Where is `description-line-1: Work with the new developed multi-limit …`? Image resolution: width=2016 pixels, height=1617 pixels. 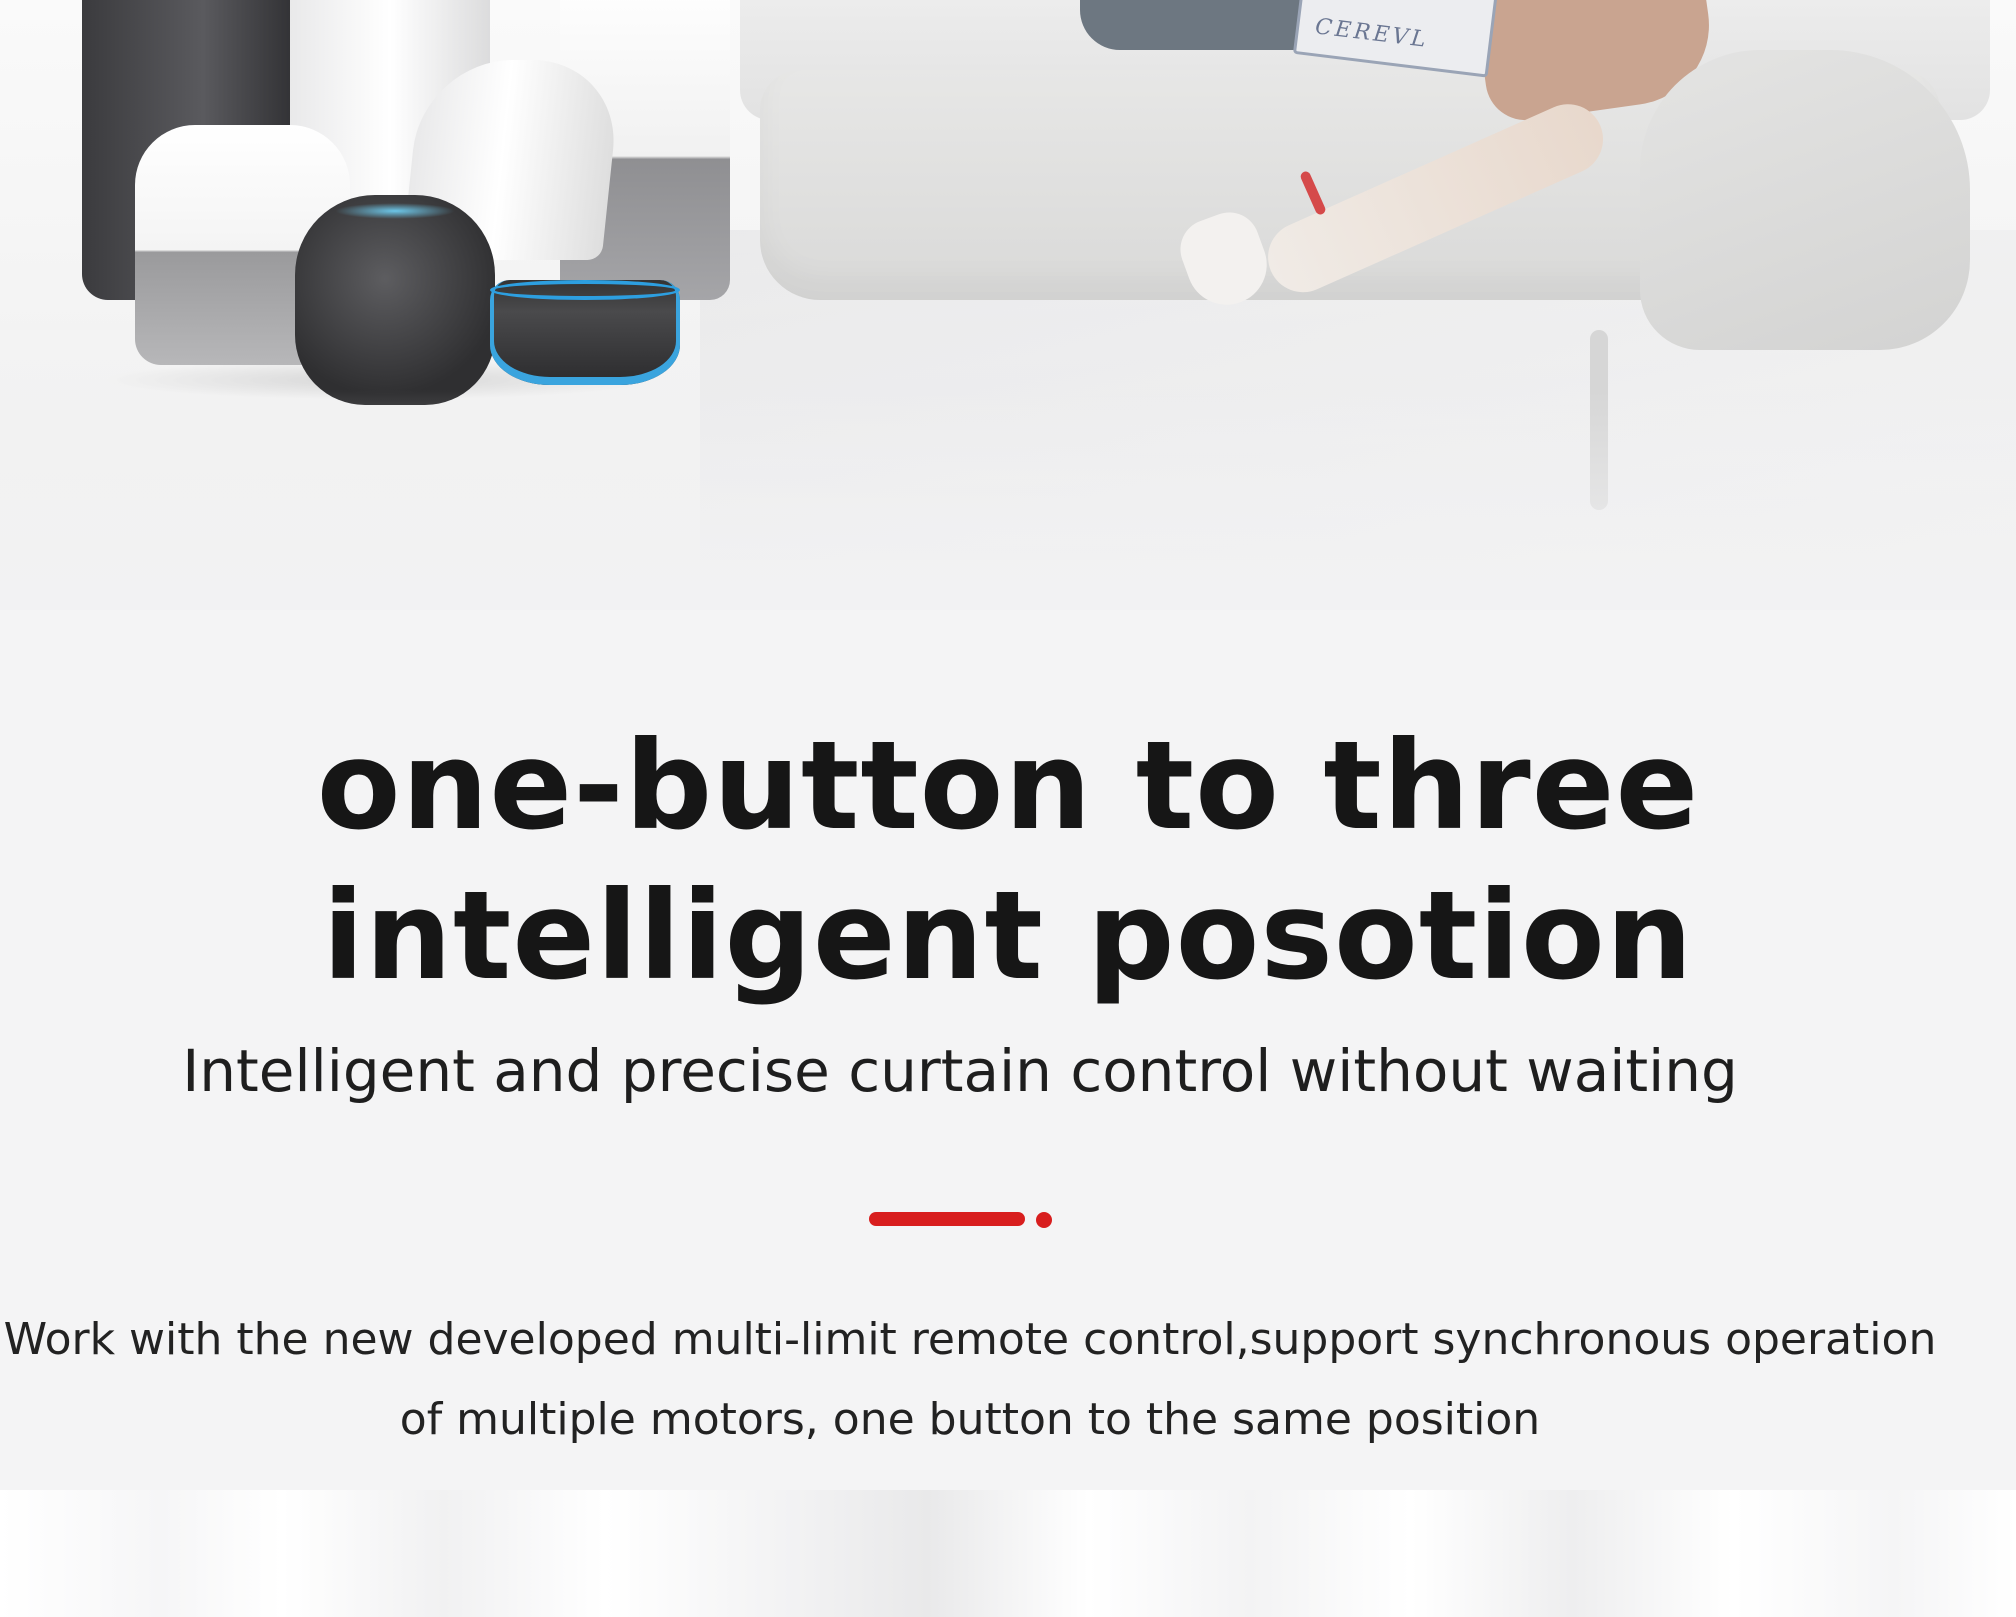 description-line-1: Work with the new developed multi-limit … is located at coordinates (970, 1339).